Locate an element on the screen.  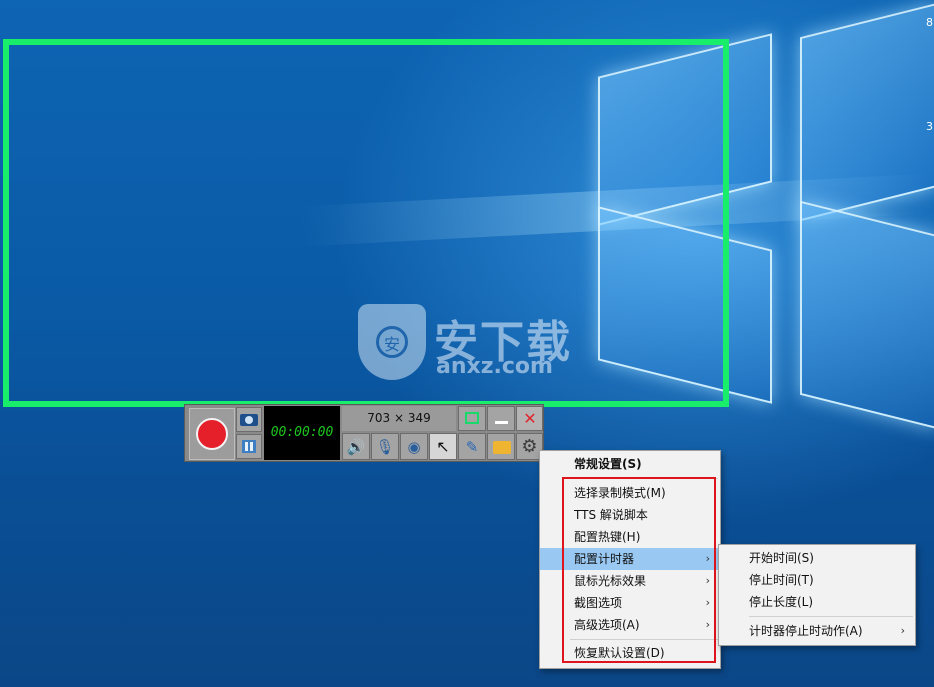
timer-display: 00:00:00 is located at coordinates (302, 433).